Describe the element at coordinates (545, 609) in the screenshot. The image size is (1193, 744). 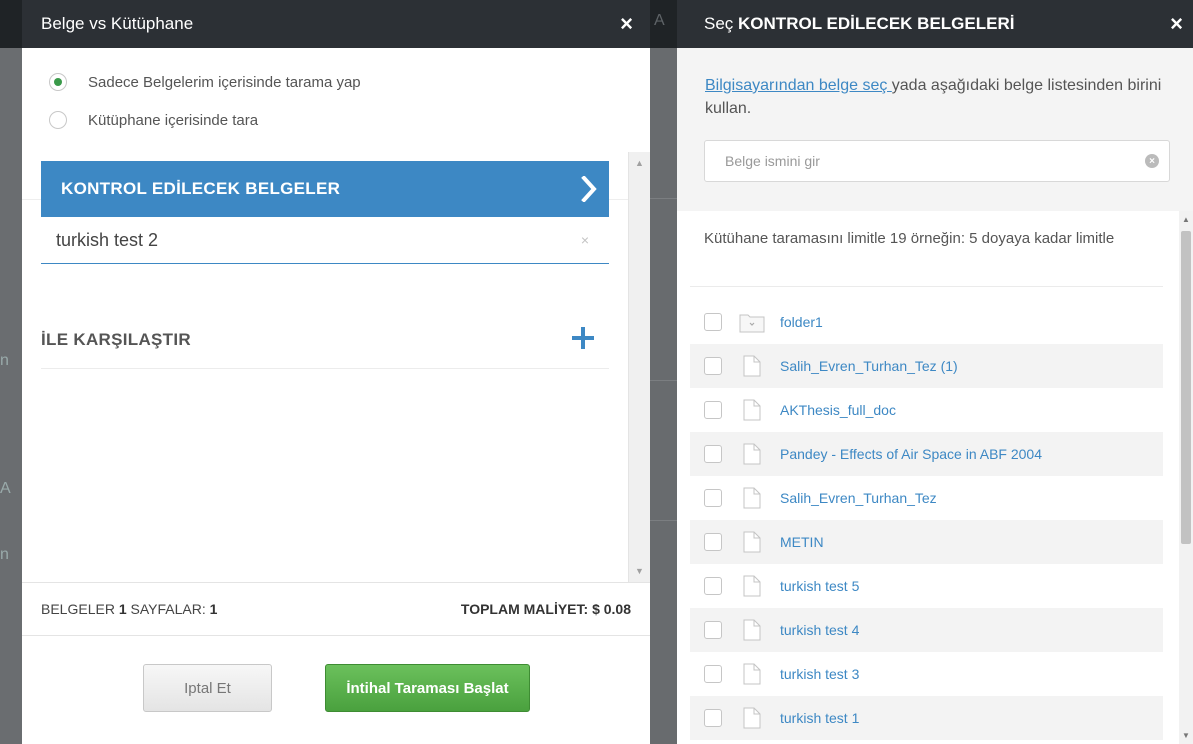
I see `total-cost: TOPLAM MALİYET: $ 0.08` at that location.